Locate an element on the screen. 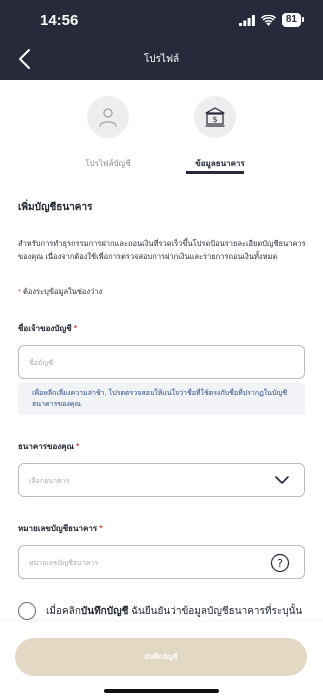  tab-icon-circle: $ is located at coordinates (215, 117).